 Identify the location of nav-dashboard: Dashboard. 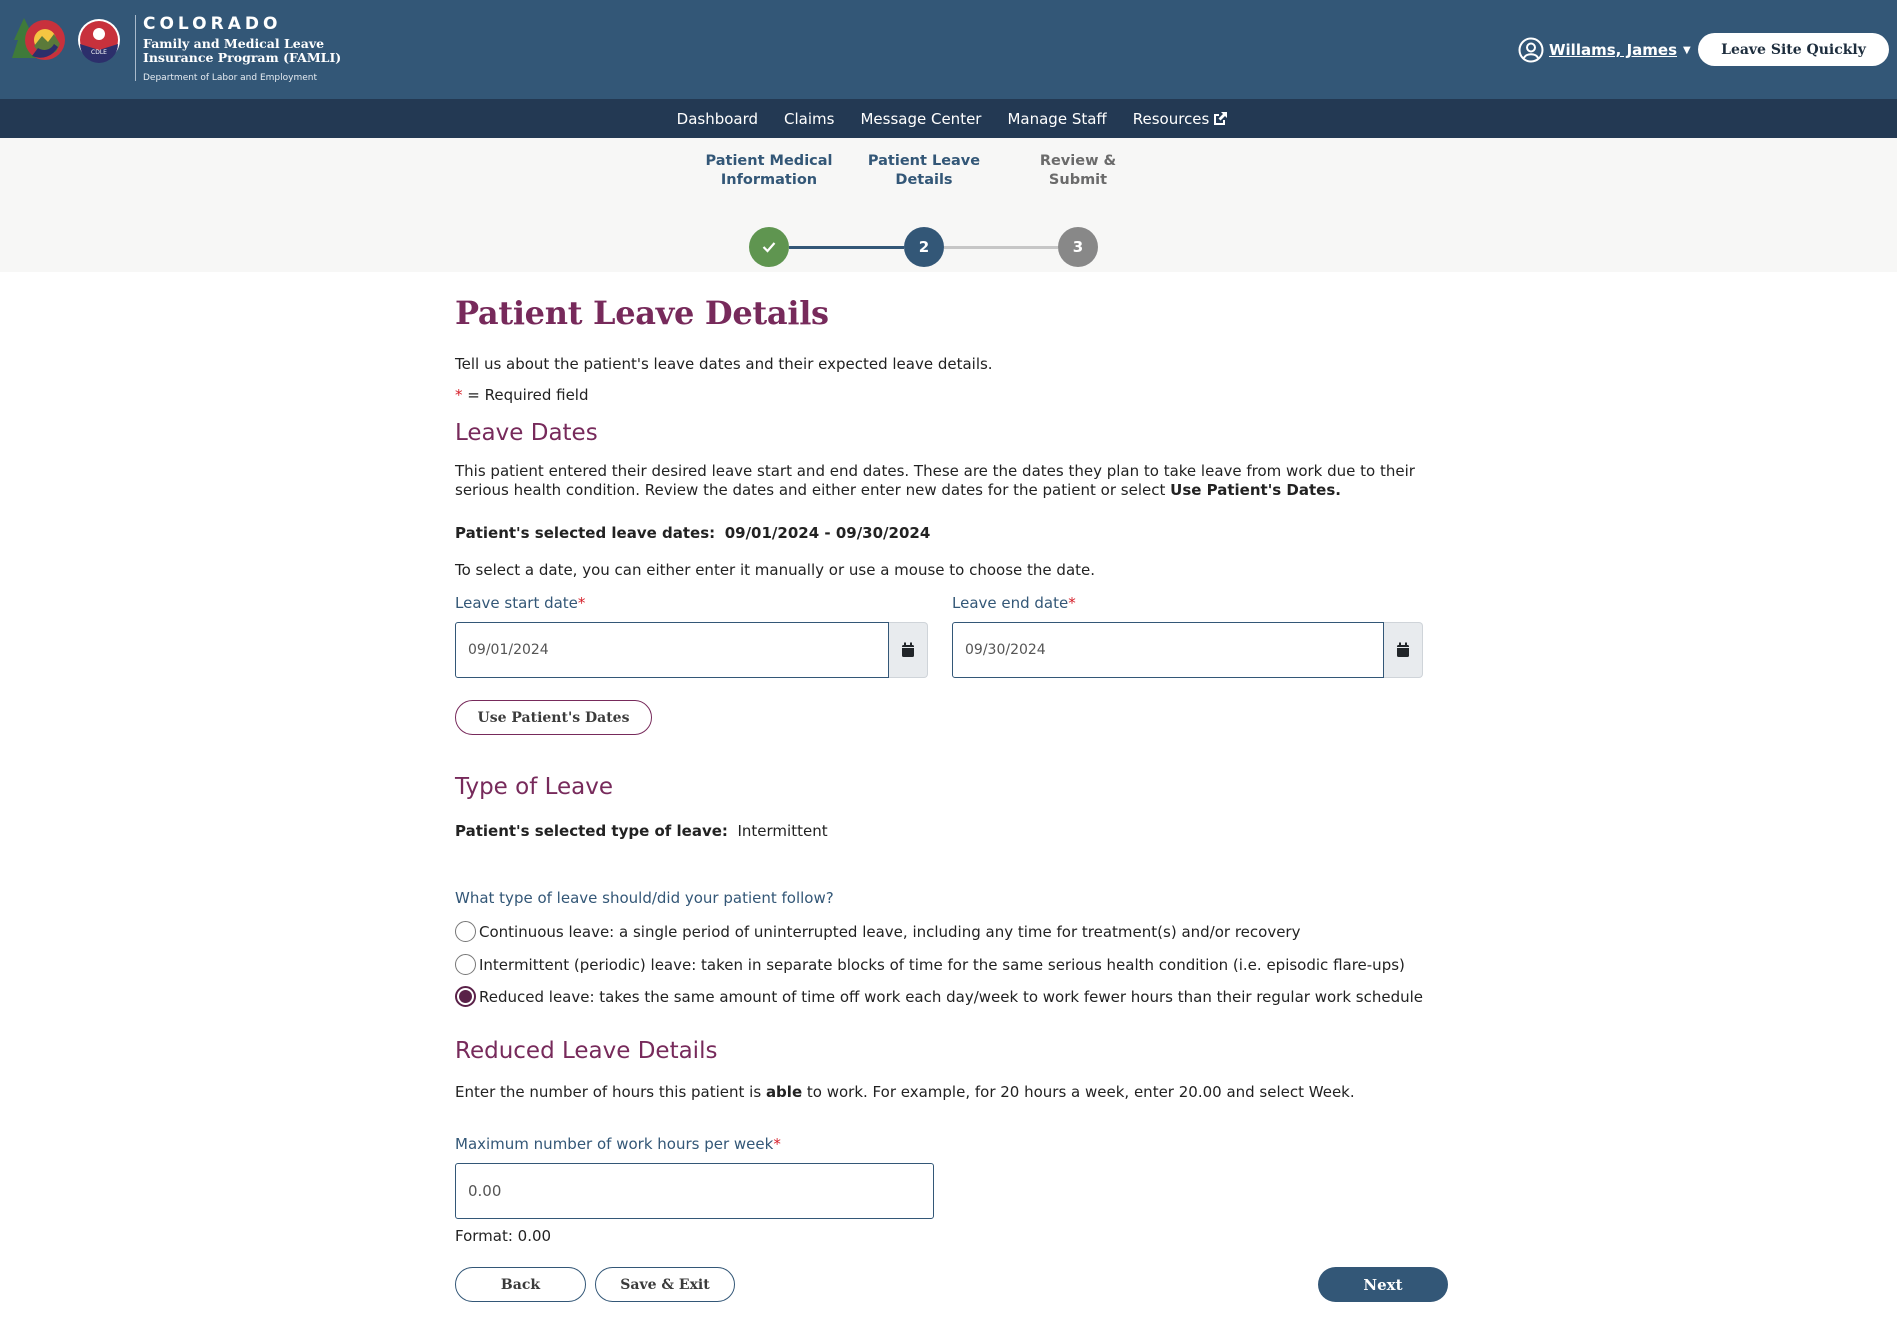
(717, 119).